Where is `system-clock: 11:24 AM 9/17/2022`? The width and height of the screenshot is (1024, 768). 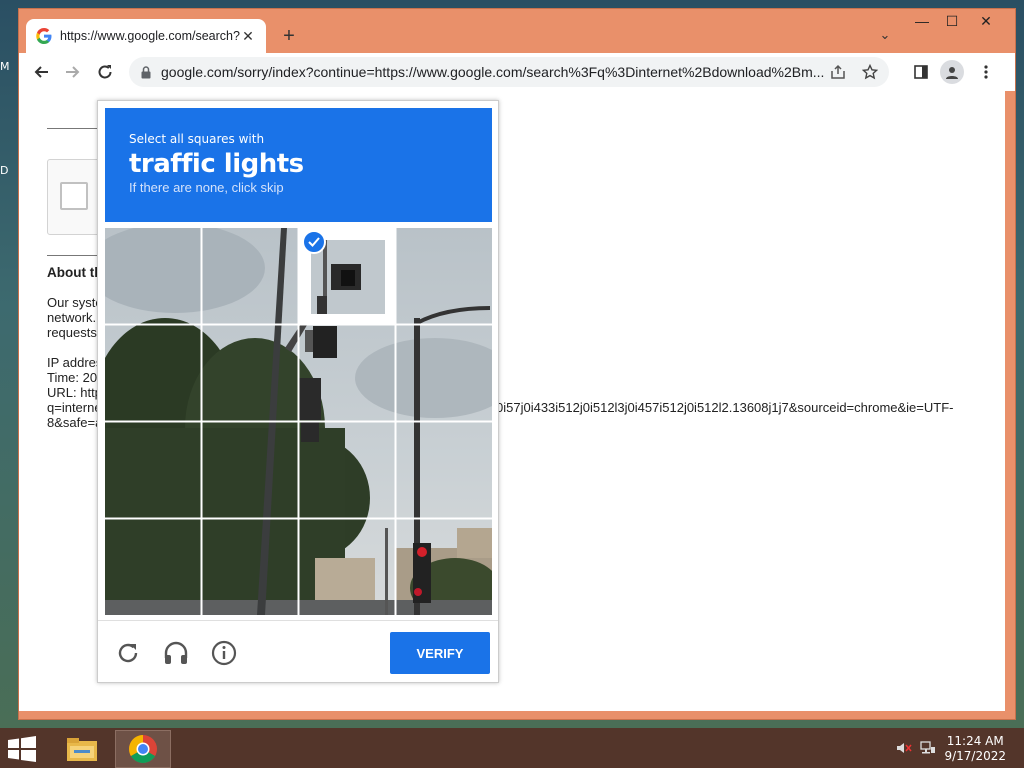 system-clock: 11:24 AM 9/17/2022 is located at coordinates (975, 749).